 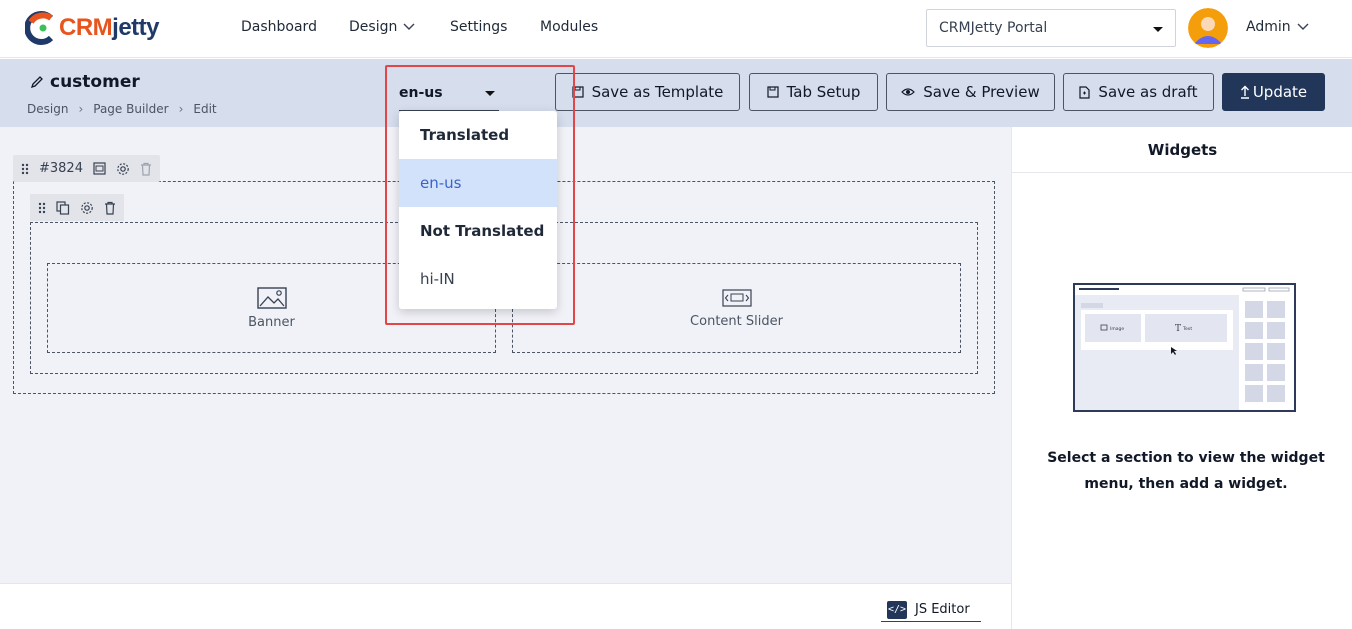 I want to click on caret-down-icon, so click(x=1158, y=29).